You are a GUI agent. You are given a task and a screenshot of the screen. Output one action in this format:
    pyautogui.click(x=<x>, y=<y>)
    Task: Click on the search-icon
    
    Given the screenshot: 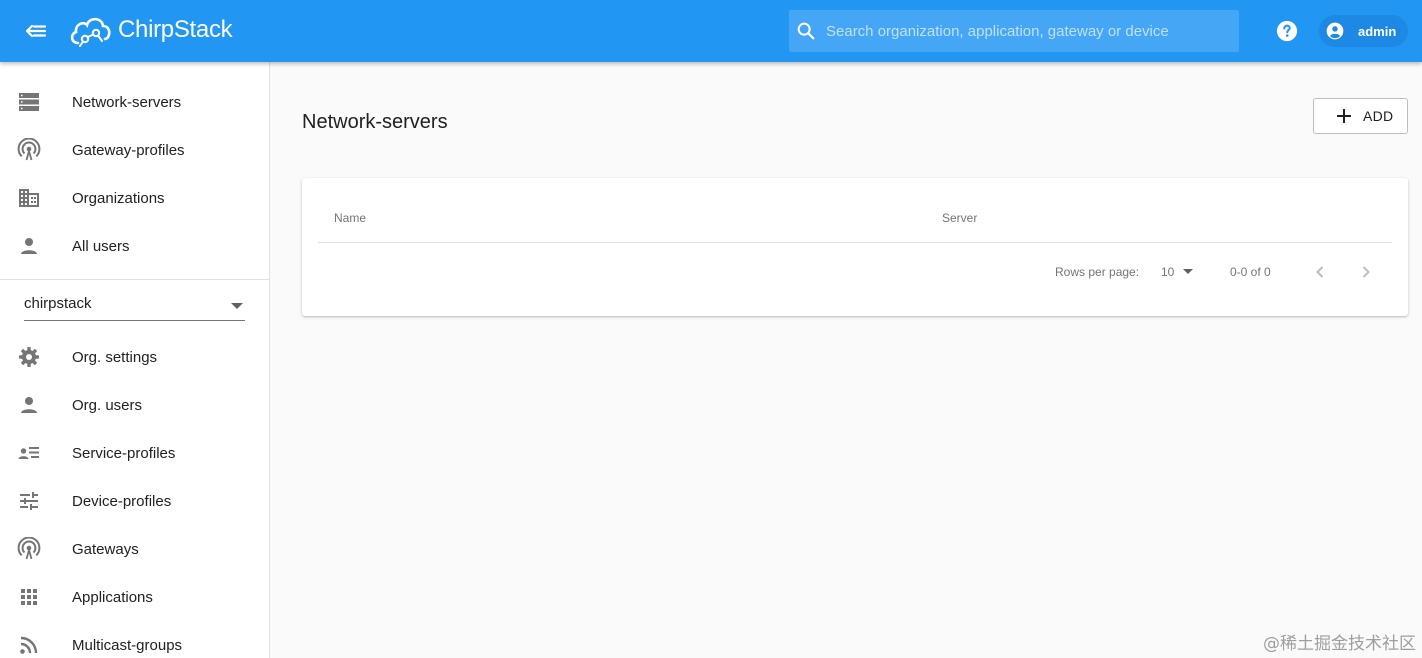 What is the action you would take?
    pyautogui.click(x=806, y=31)
    